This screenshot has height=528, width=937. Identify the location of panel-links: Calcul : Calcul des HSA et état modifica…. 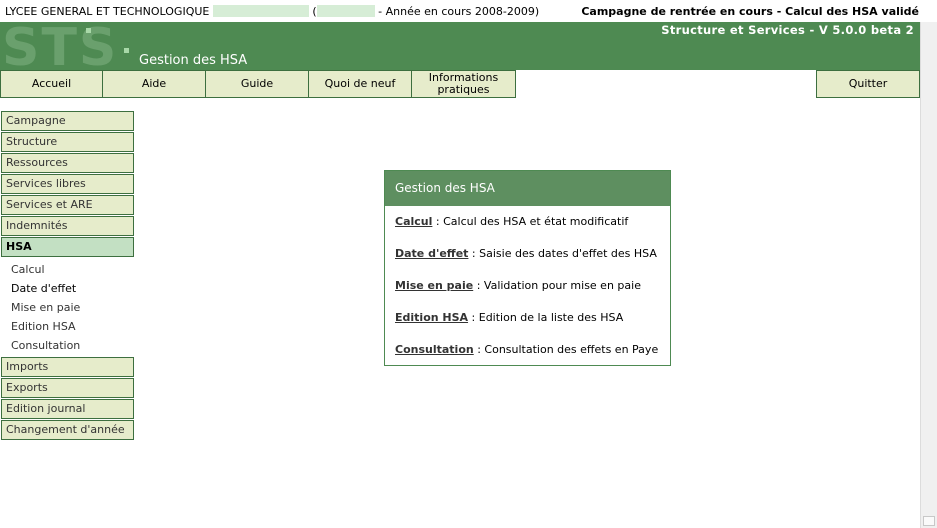
(527, 290).